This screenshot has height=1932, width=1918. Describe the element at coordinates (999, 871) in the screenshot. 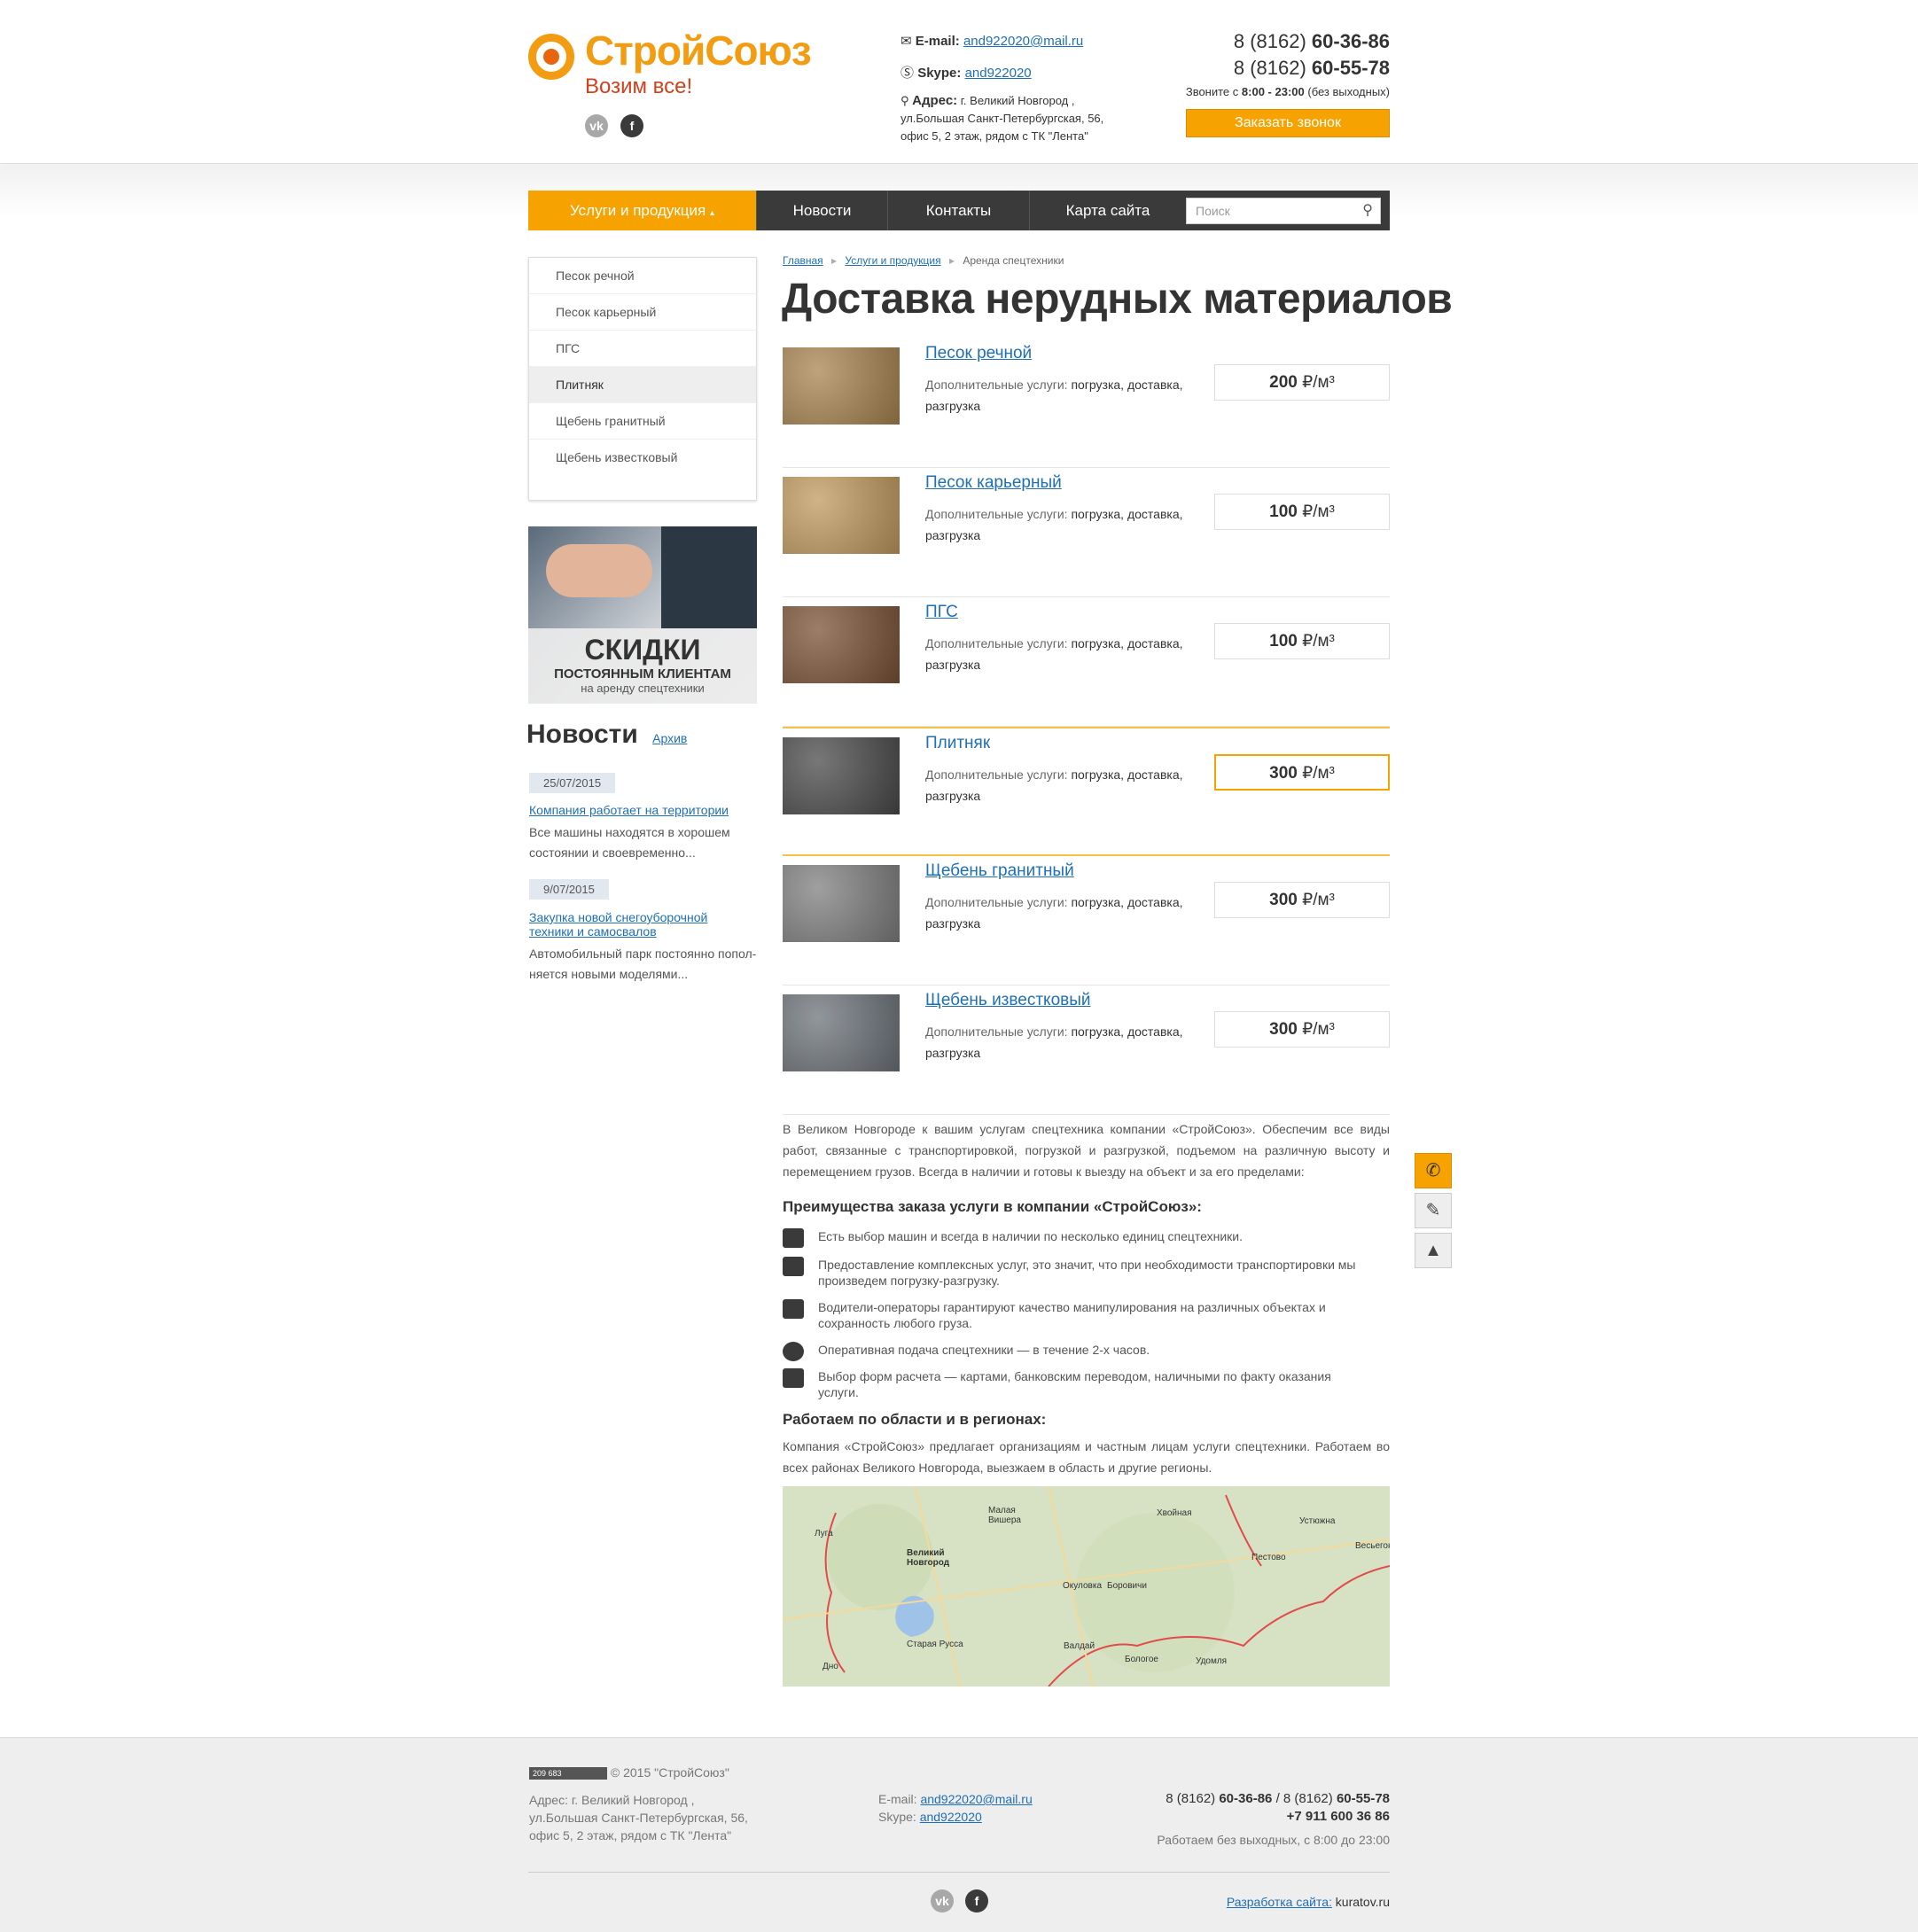

I see `product-name-link: Щебень гранитный` at that location.